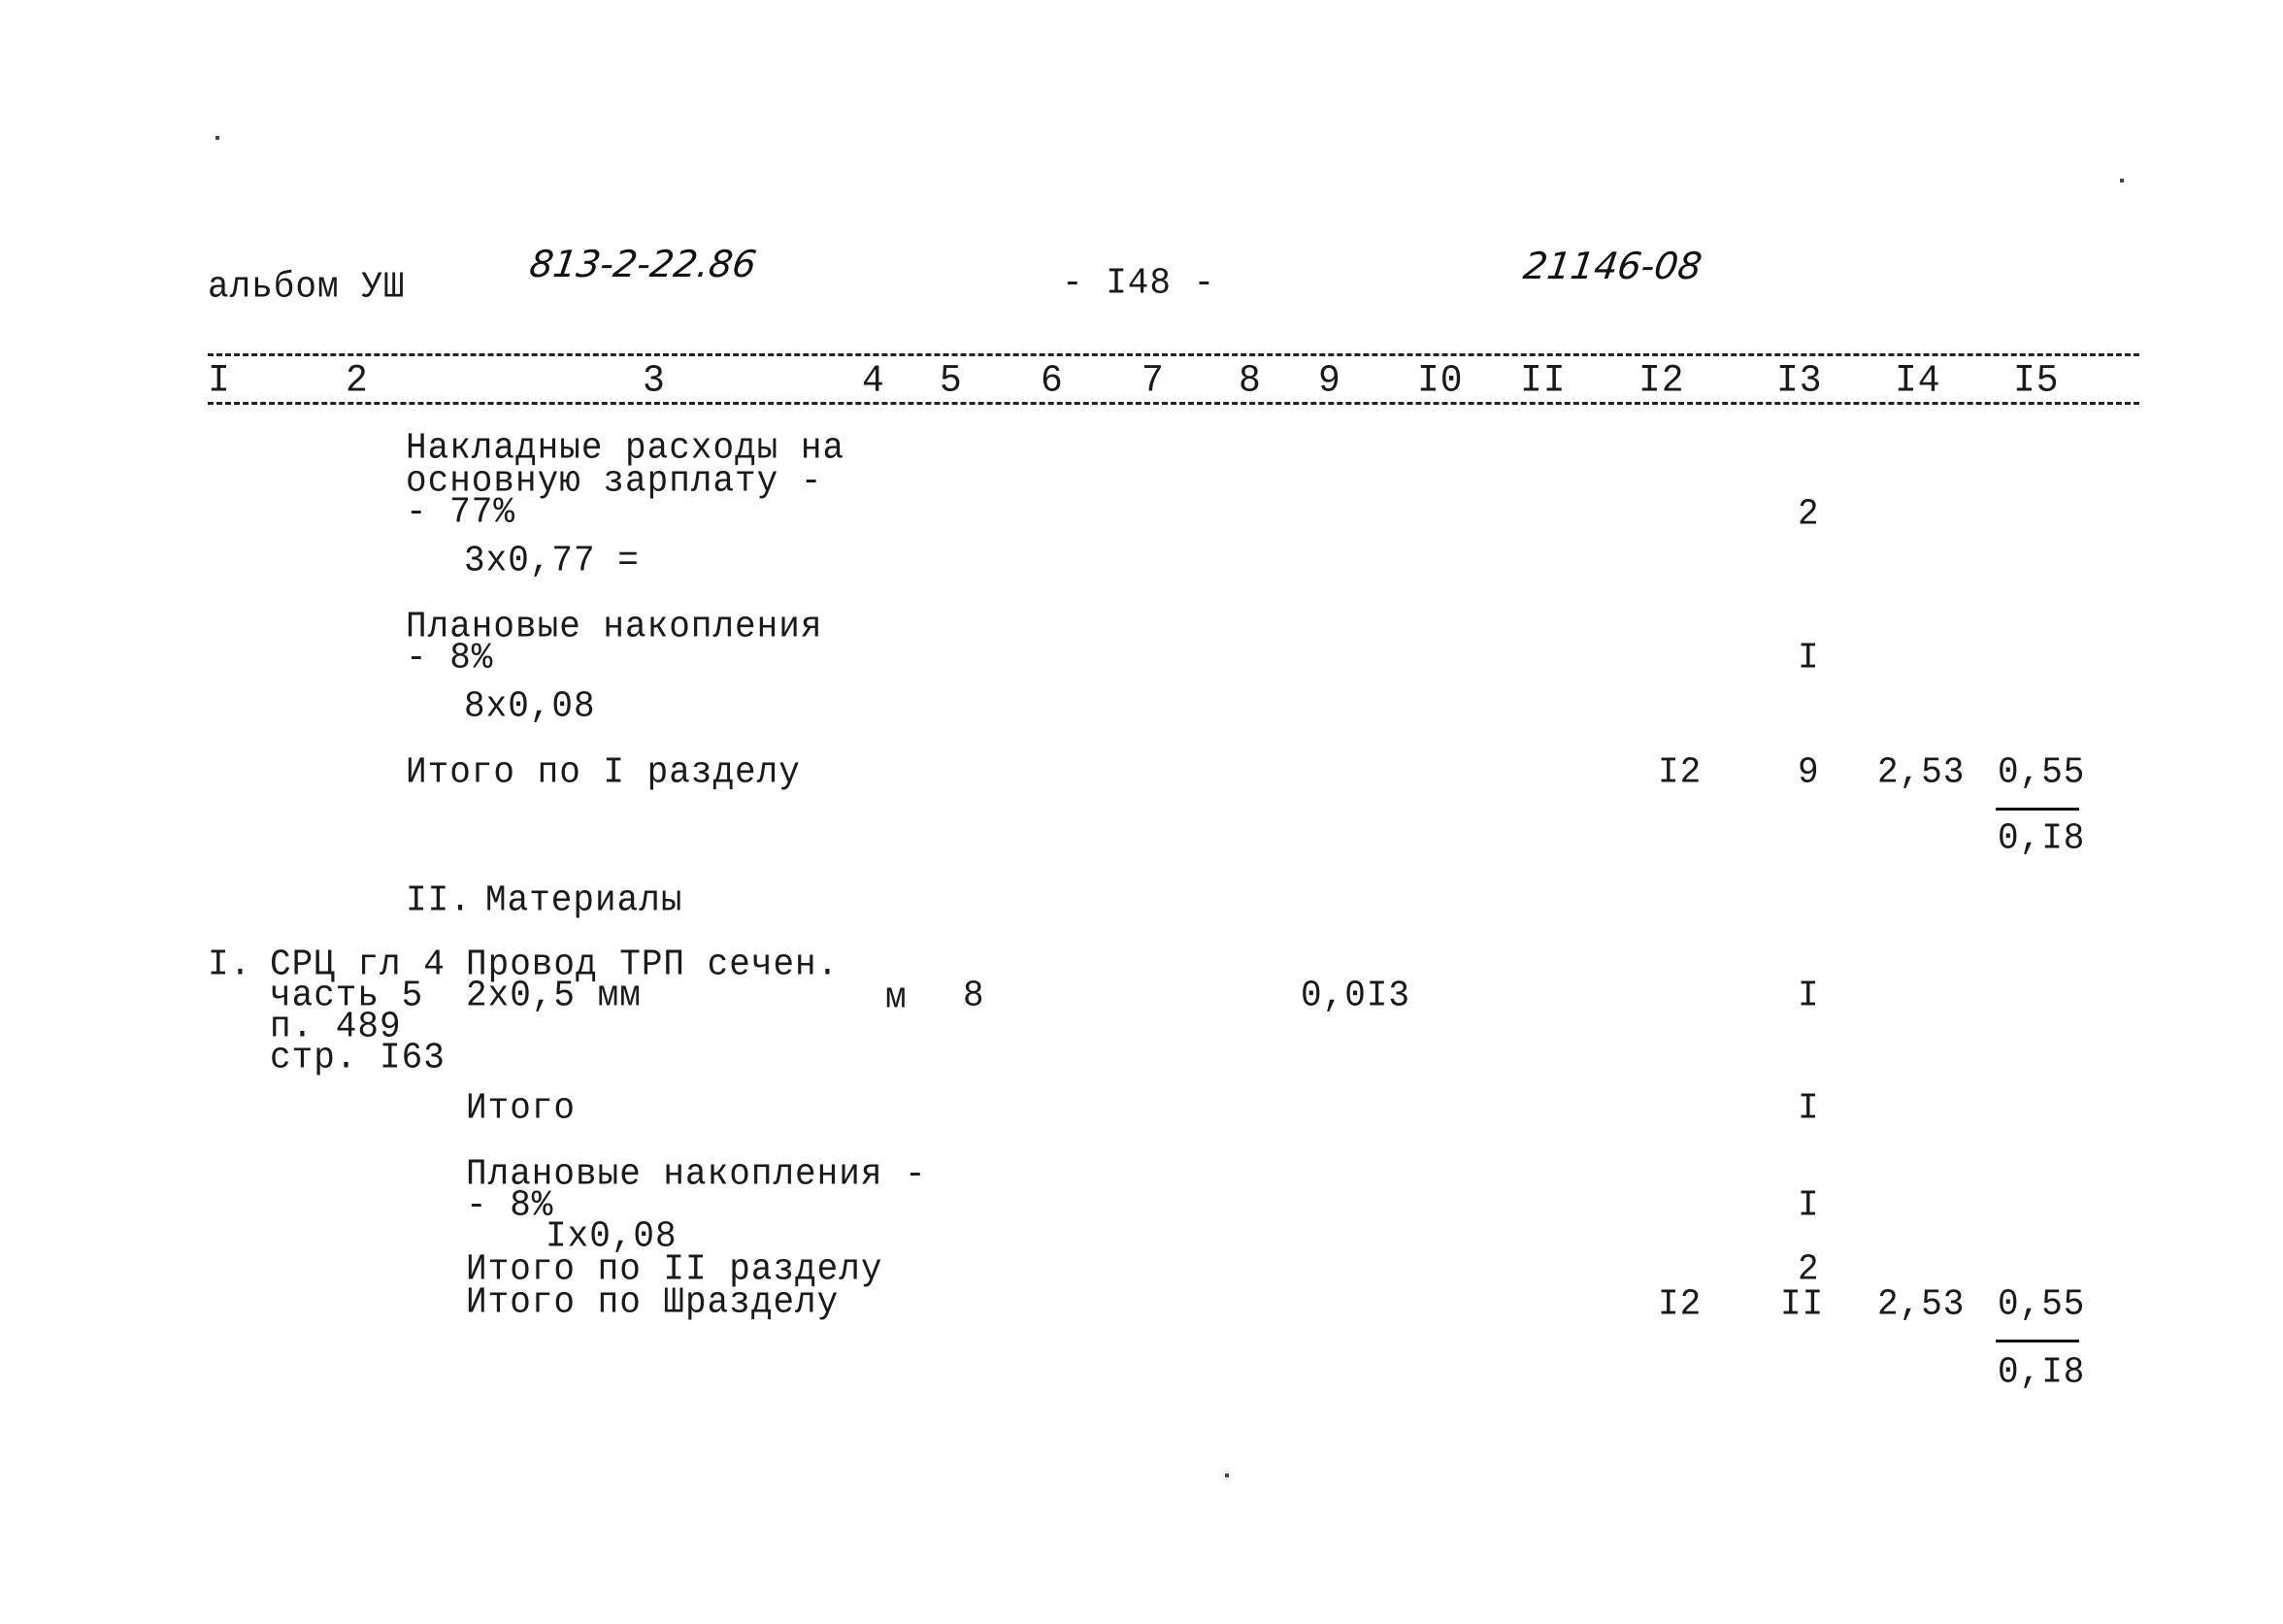 This screenshot has height=1624, width=2283. I want to click on col-number: I4, so click(1918, 381).